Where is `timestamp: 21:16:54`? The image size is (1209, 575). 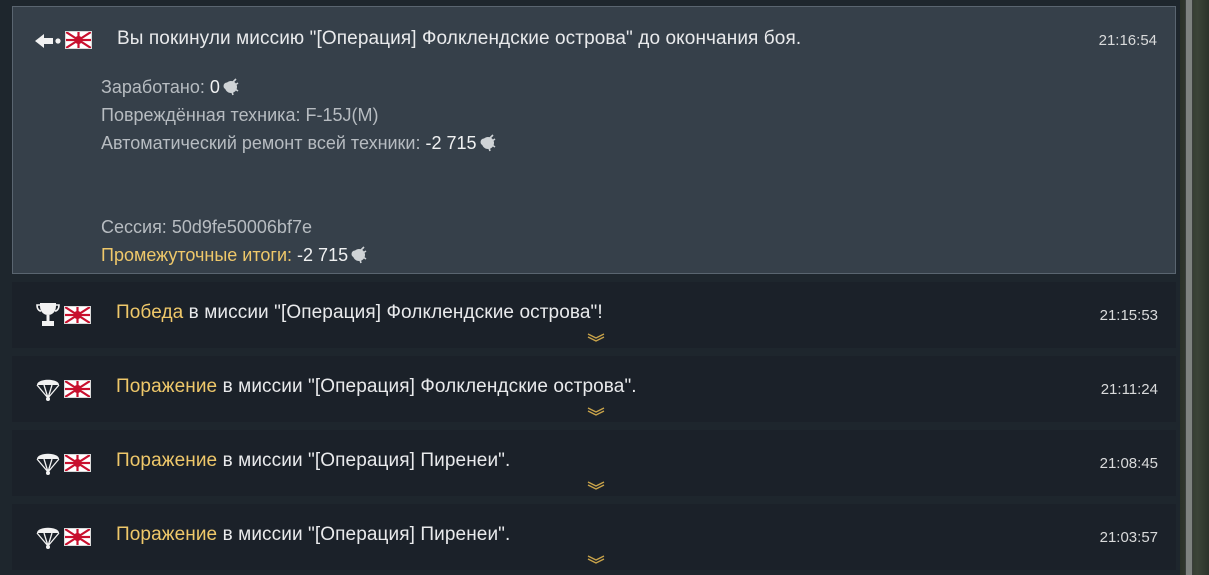 timestamp: 21:16:54 is located at coordinates (1127, 40).